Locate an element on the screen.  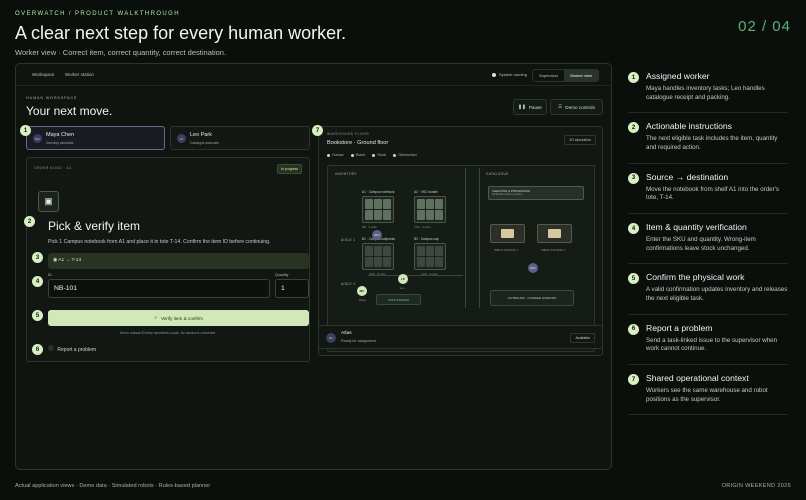
verify-button: ✓ Verify item & confirm is located at coordinates (178, 318).